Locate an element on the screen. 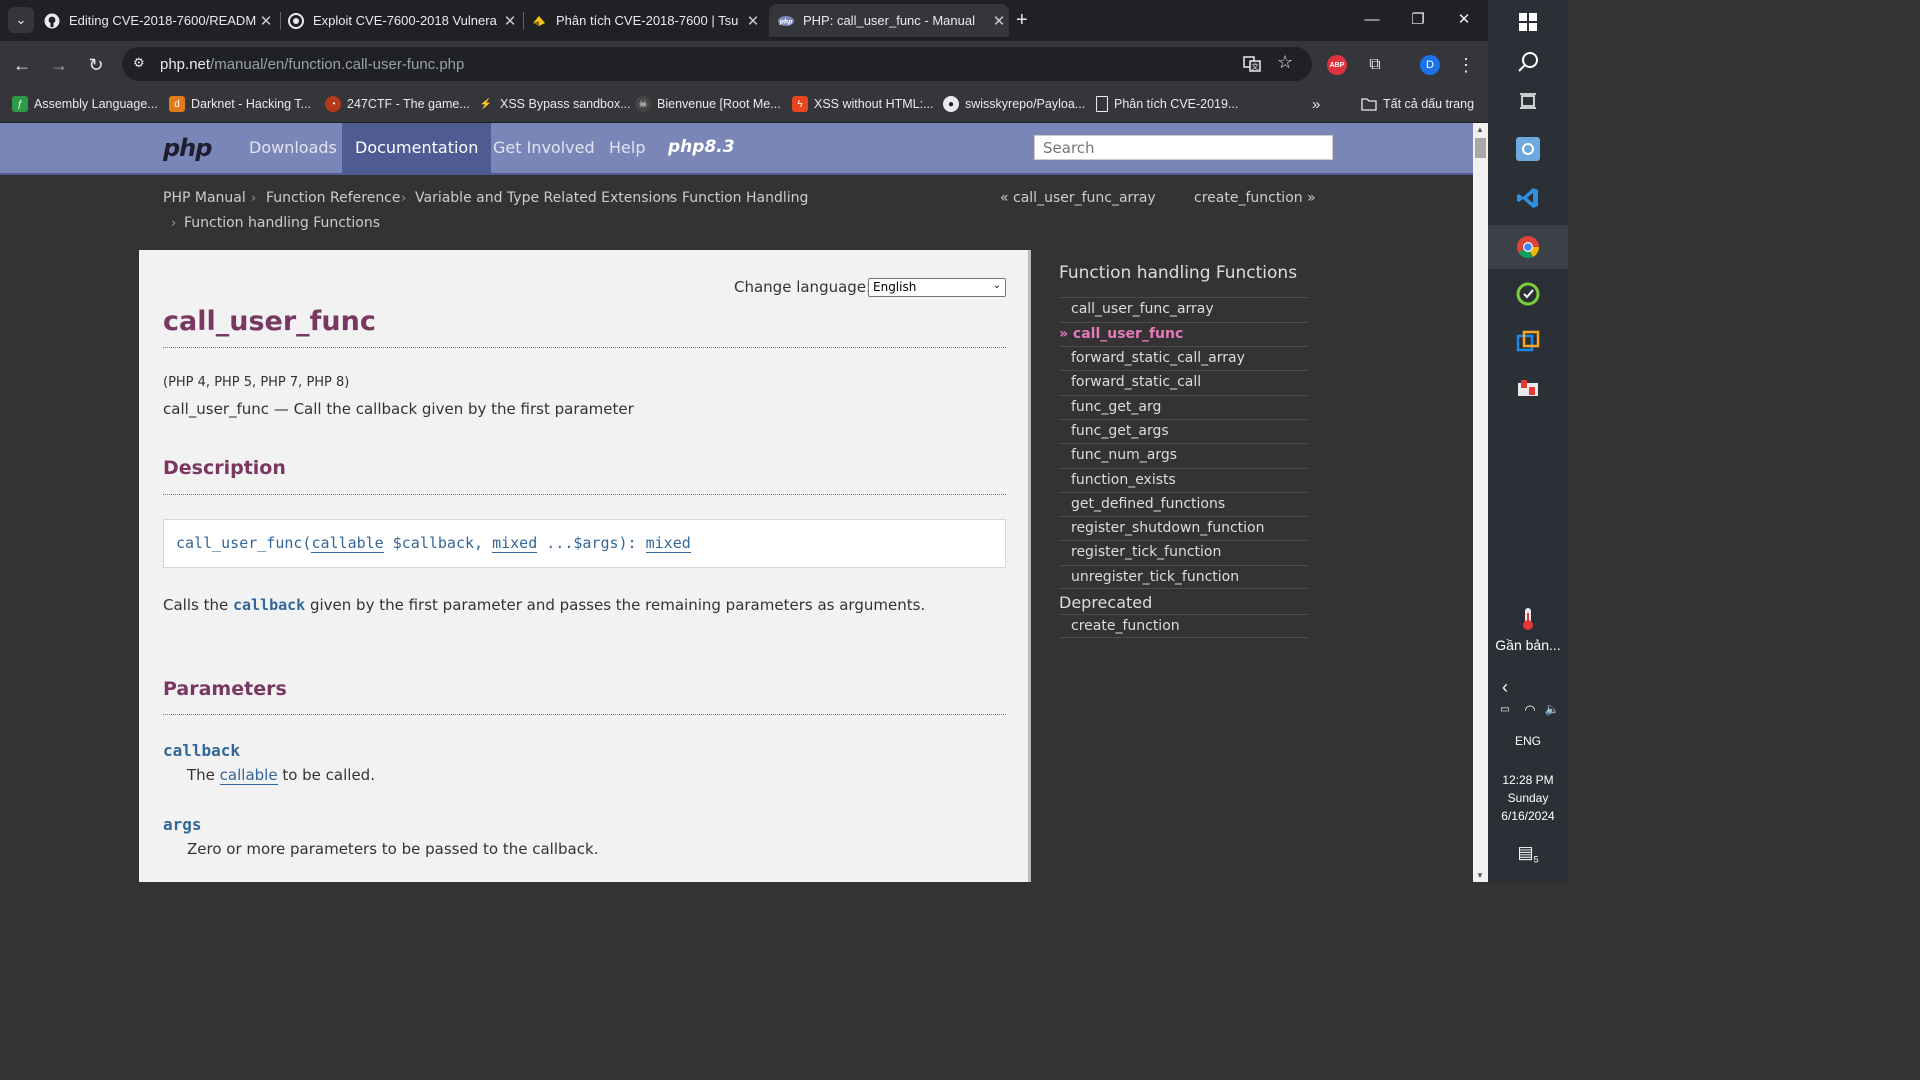  volume-icon: 🔈 is located at coordinates (1552, 709).